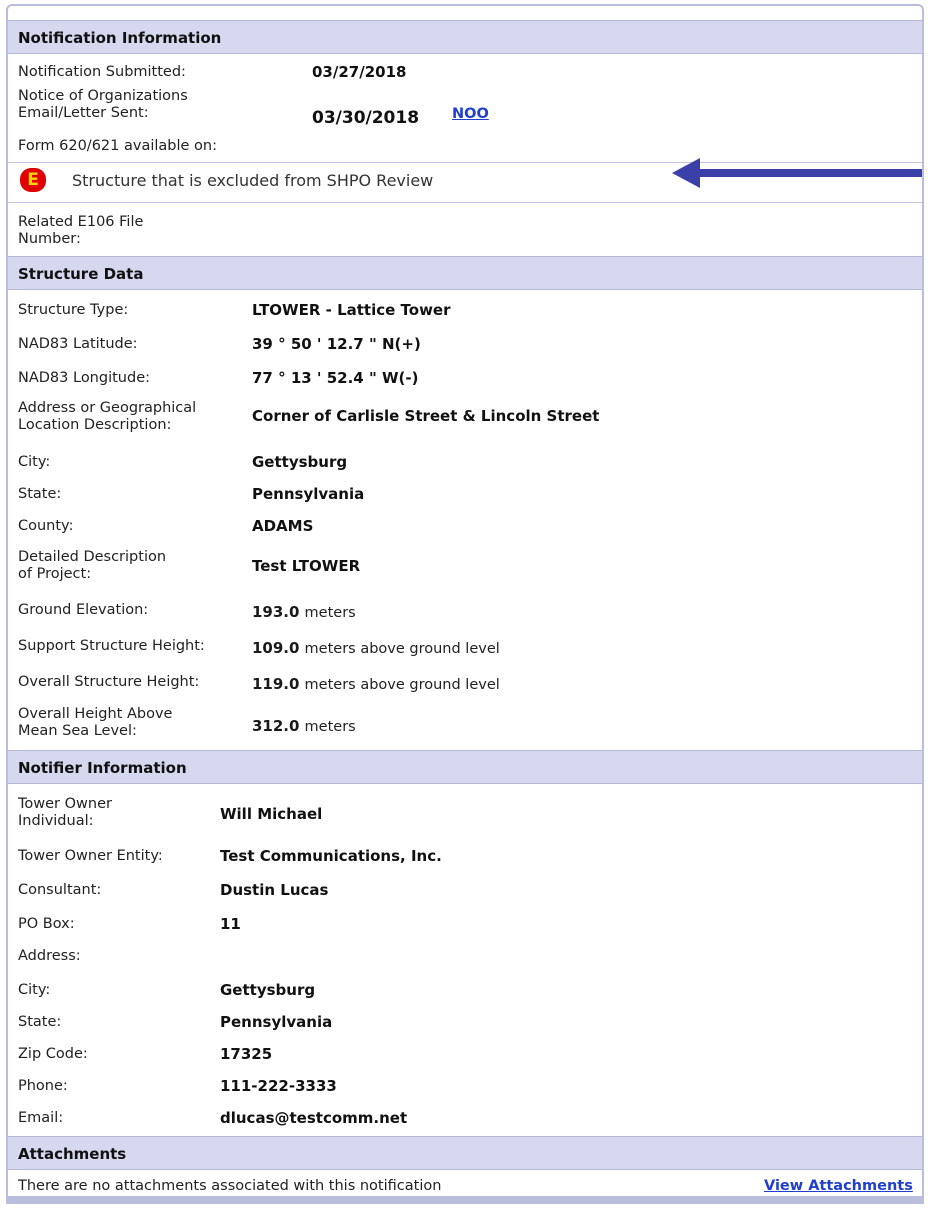 The height and width of the screenshot is (1208, 928). Describe the element at coordinates (111, 646) in the screenshot. I see `support-height-label: Support Structure Height:` at that location.